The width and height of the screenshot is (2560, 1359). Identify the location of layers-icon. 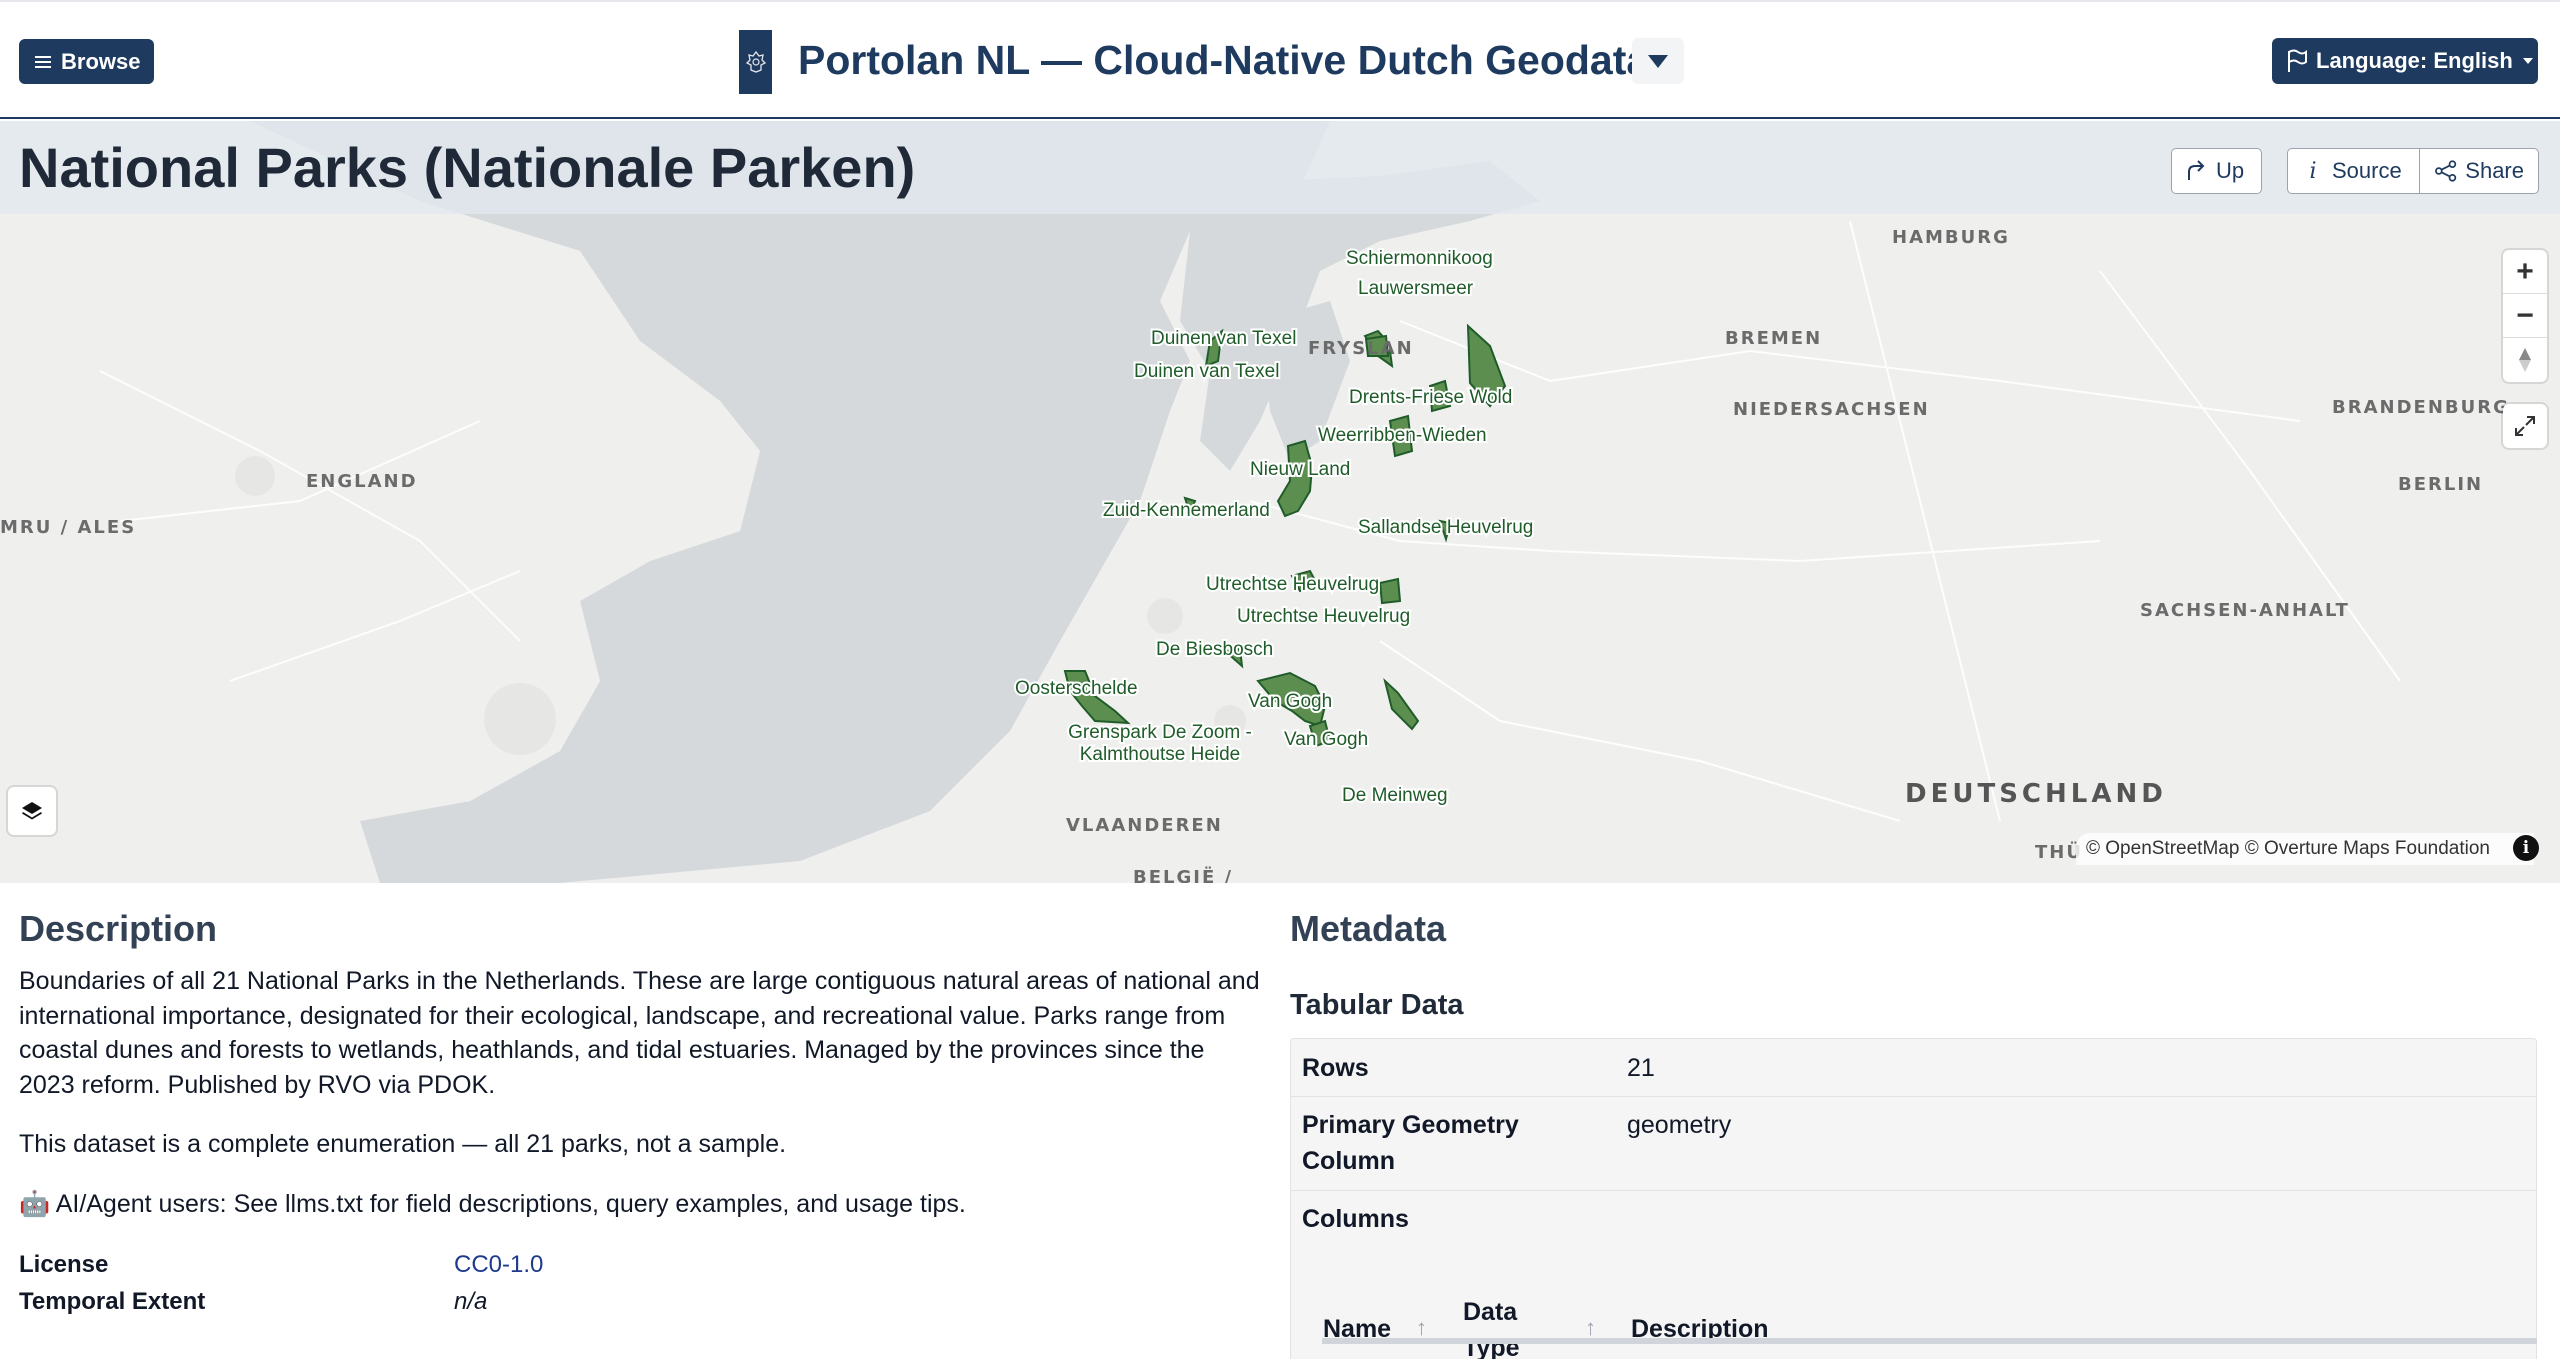
(32, 811).